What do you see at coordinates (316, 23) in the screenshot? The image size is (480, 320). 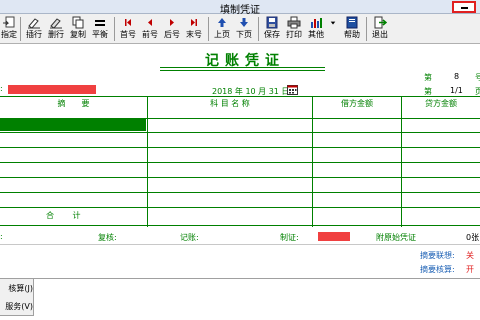 I see `chart-icon` at bounding box center [316, 23].